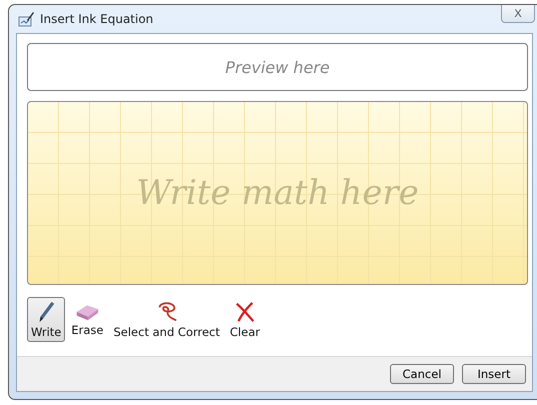 This screenshot has height=405, width=537. Describe the element at coordinates (245, 312) in the screenshot. I see `x-icon` at that location.